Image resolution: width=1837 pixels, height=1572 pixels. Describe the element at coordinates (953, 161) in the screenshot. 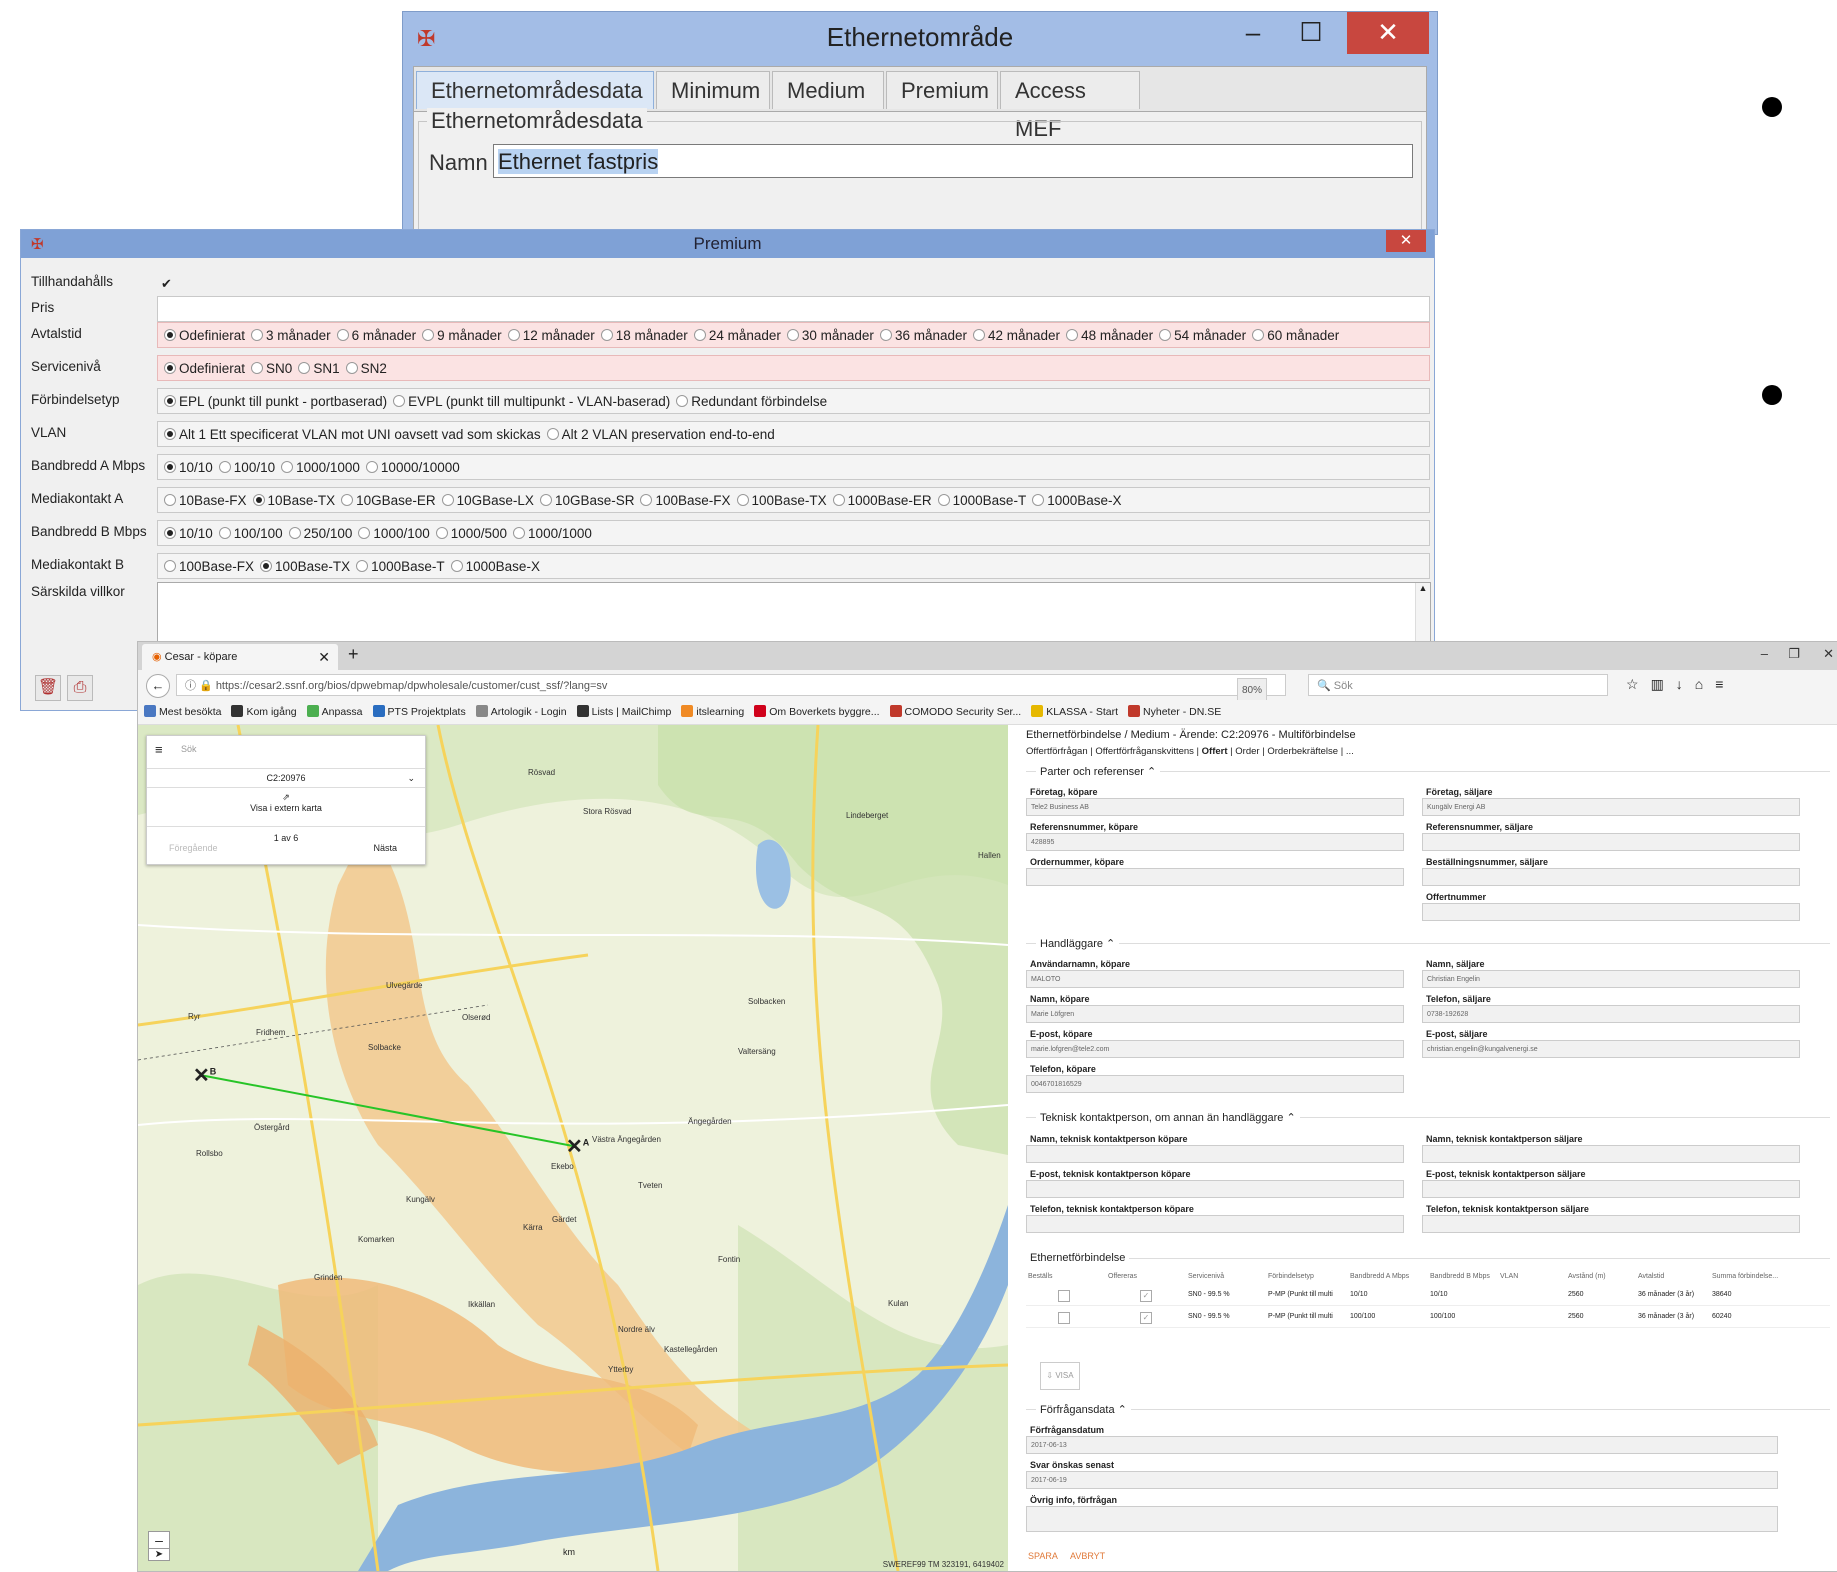

I see `name-field: Ethernet fastpris` at that location.